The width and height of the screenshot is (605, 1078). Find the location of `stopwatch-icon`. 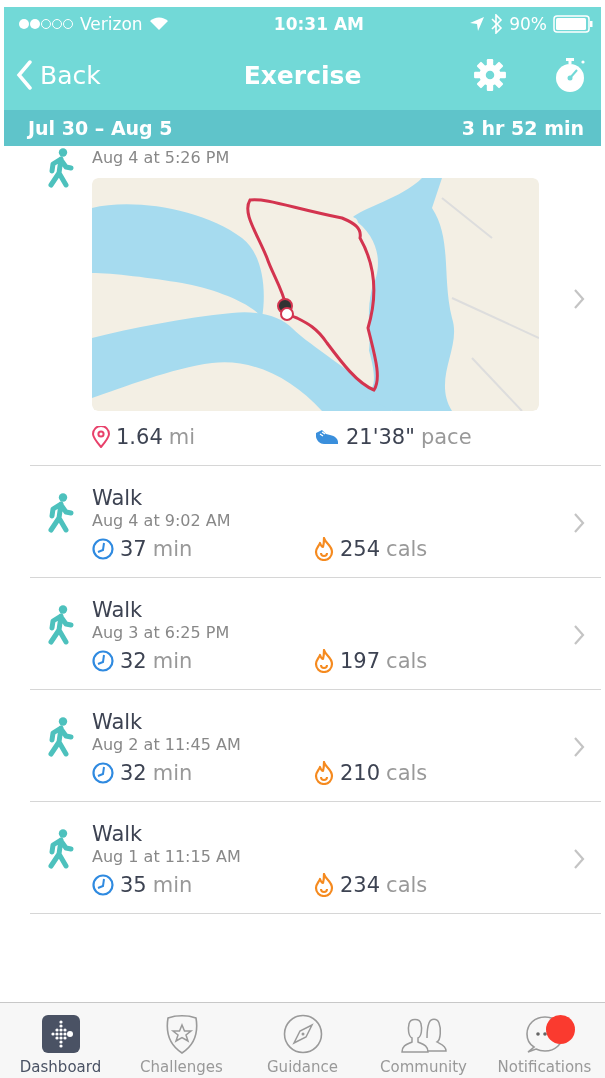

stopwatch-icon is located at coordinates (570, 75).